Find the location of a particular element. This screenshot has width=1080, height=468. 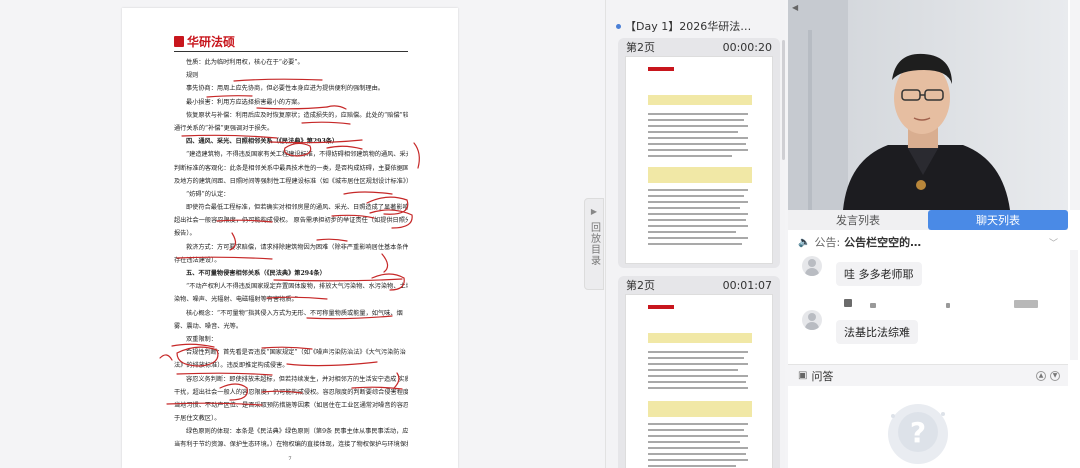

expand-down-icon: ▼ is located at coordinates (1055, 375).